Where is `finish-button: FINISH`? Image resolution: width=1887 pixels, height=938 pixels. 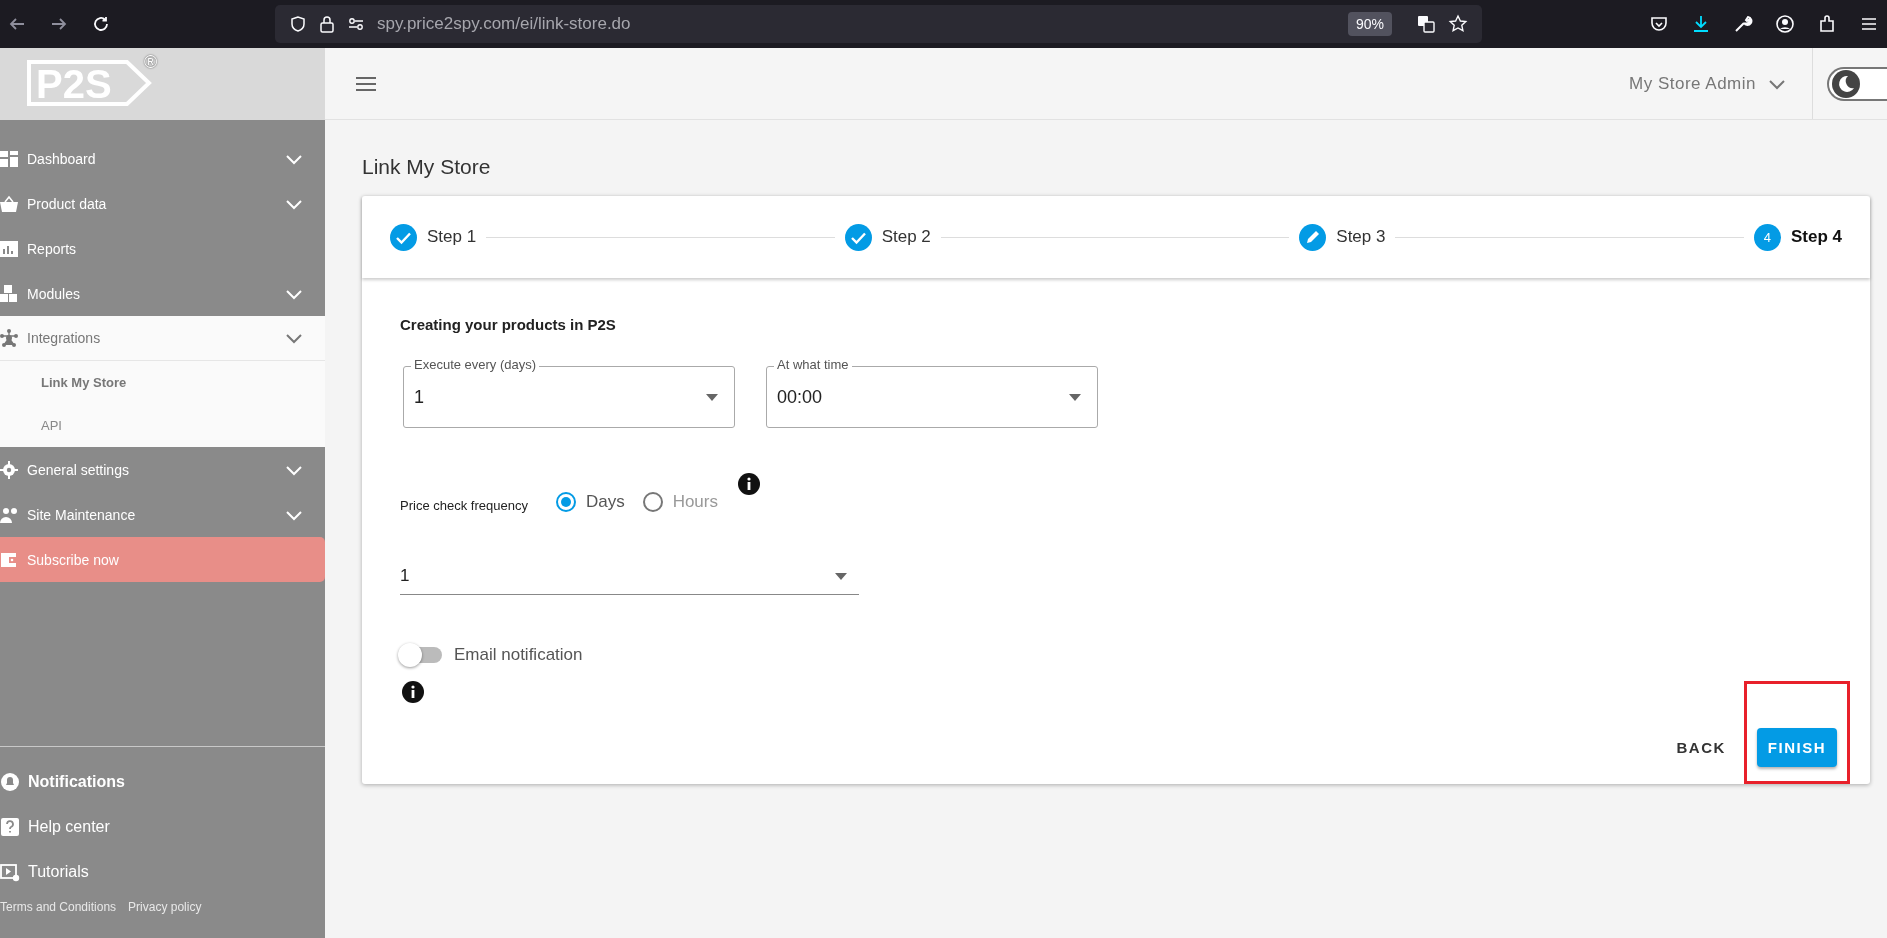 finish-button: FINISH is located at coordinates (1796, 747).